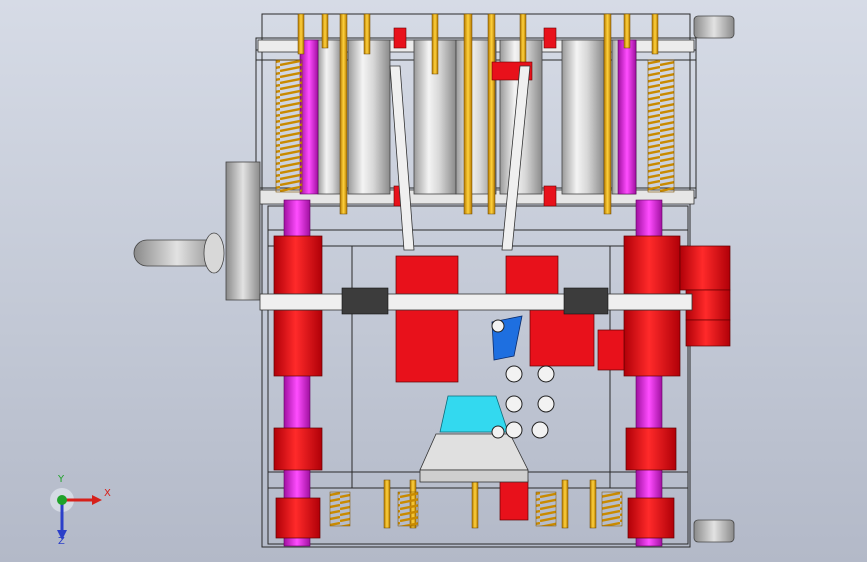  Describe the element at coordinates (197, 231) in the screenshot. I see `side-handle` at that location.